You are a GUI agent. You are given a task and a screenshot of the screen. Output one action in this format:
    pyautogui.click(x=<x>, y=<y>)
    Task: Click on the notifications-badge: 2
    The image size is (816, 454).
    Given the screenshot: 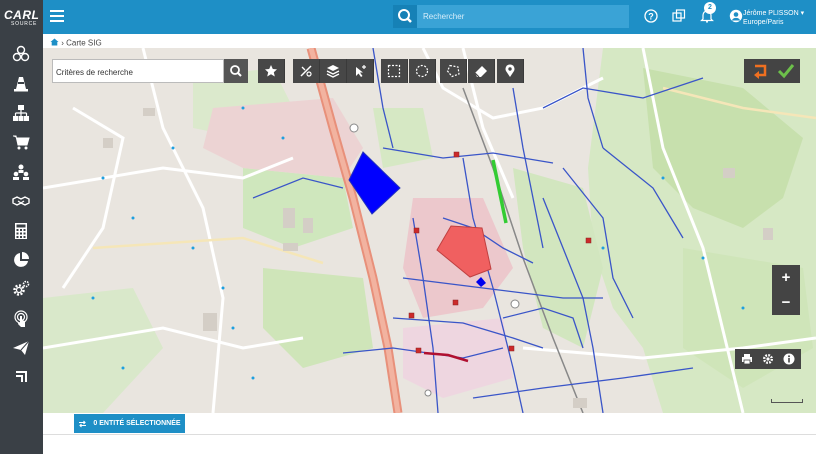 What is the action you would take?
    pyautogui.click(x=710, y=8)
    